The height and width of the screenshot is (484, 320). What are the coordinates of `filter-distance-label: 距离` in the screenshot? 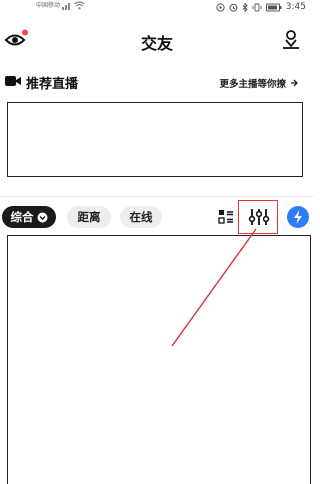 It's located at (89, 217).